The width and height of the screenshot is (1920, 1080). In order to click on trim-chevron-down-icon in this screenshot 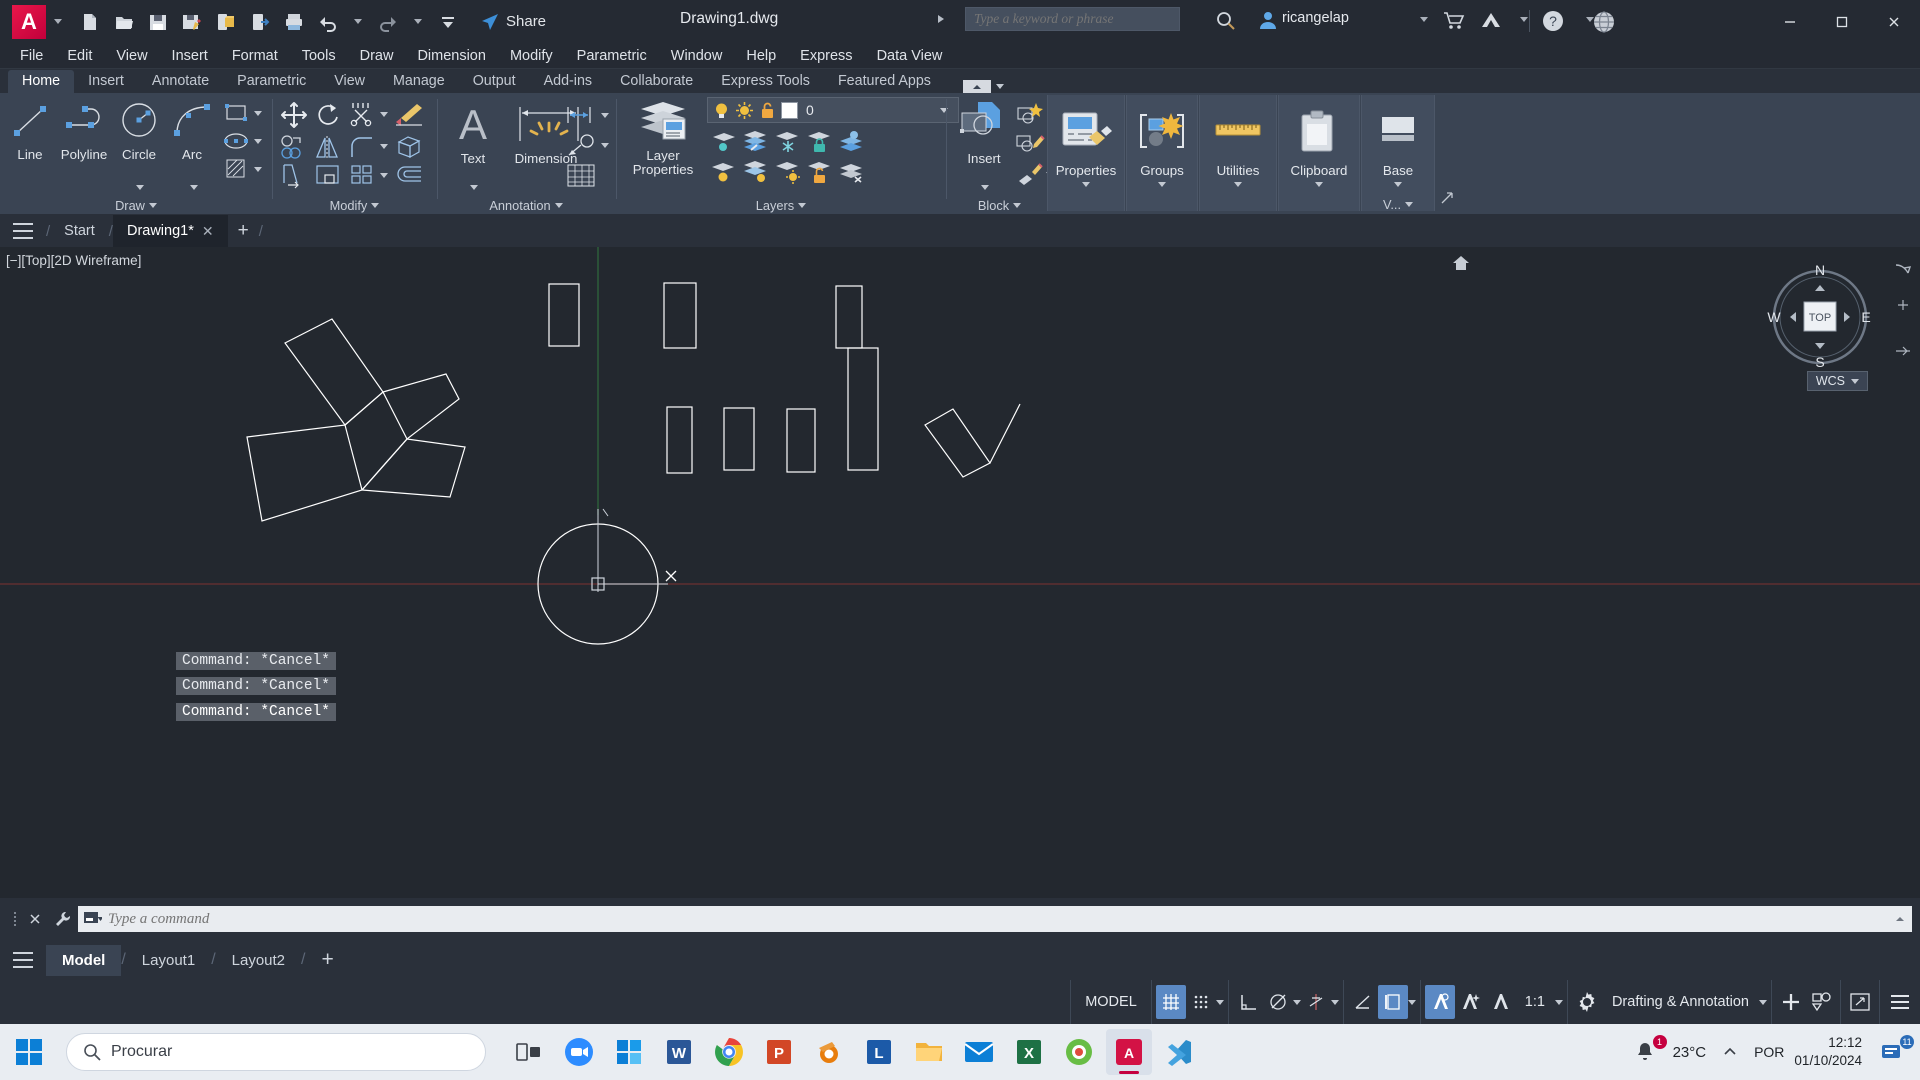, I will do `click(384, 114)`.